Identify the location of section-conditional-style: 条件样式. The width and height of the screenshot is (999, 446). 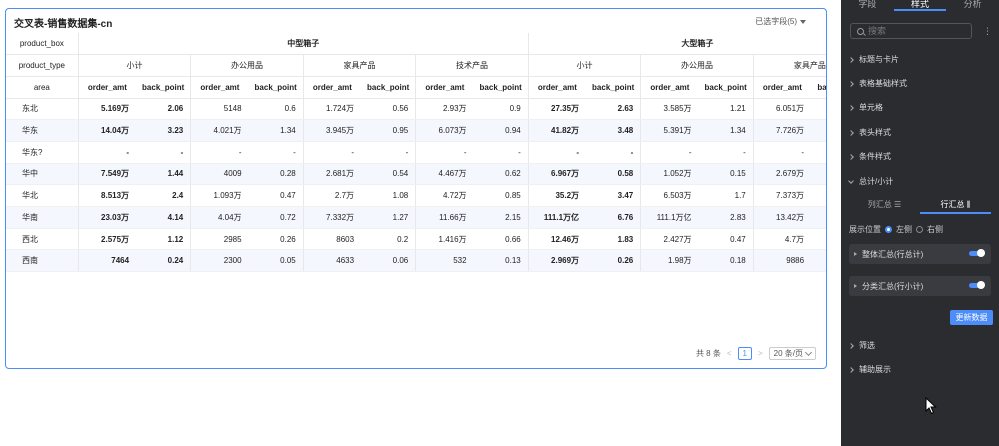
(869, 156).